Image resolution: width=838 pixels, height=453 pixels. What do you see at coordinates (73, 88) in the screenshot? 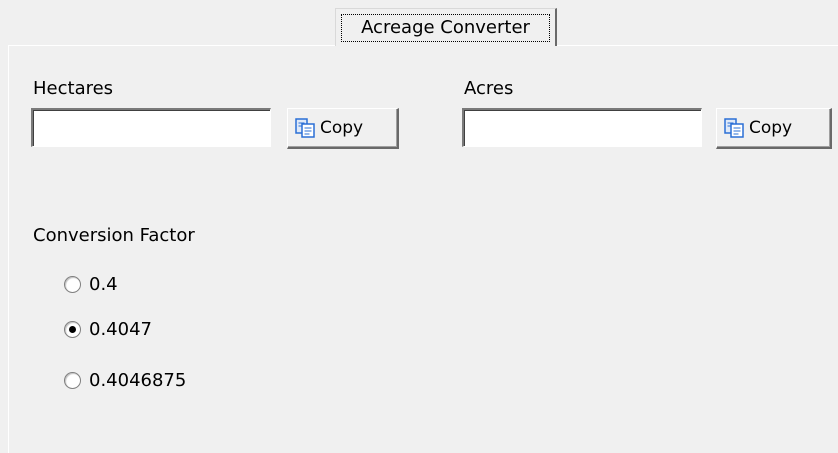
I see `hectares-label: Hectares` at bounding box center [73, 88].